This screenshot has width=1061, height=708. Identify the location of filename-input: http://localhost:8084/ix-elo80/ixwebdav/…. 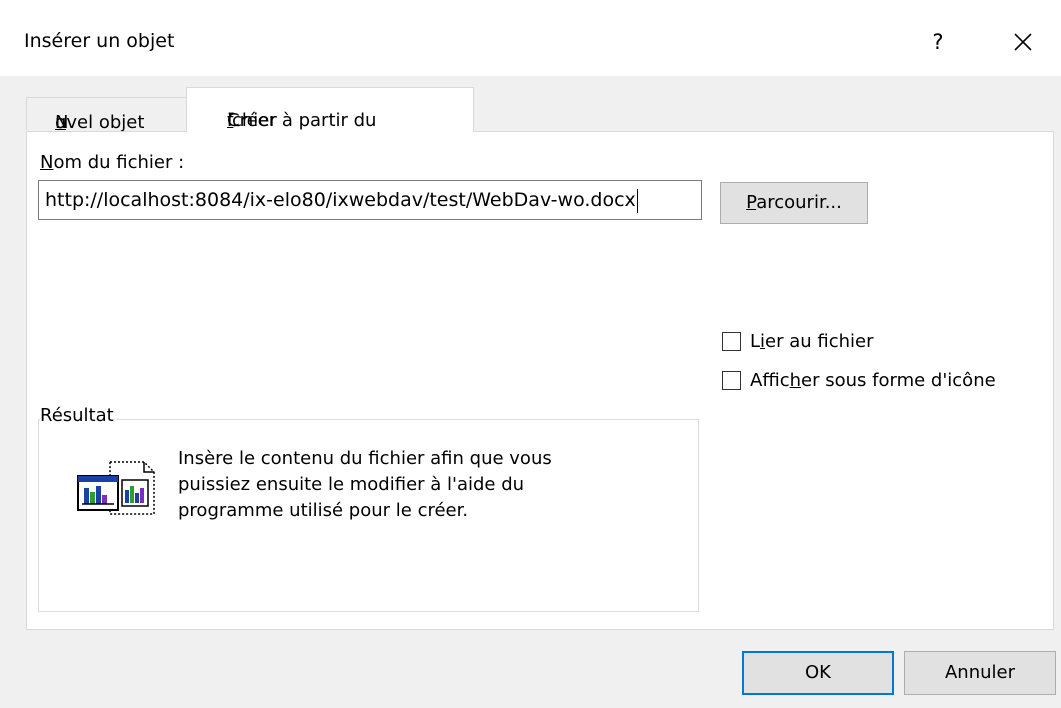
(370, 200).